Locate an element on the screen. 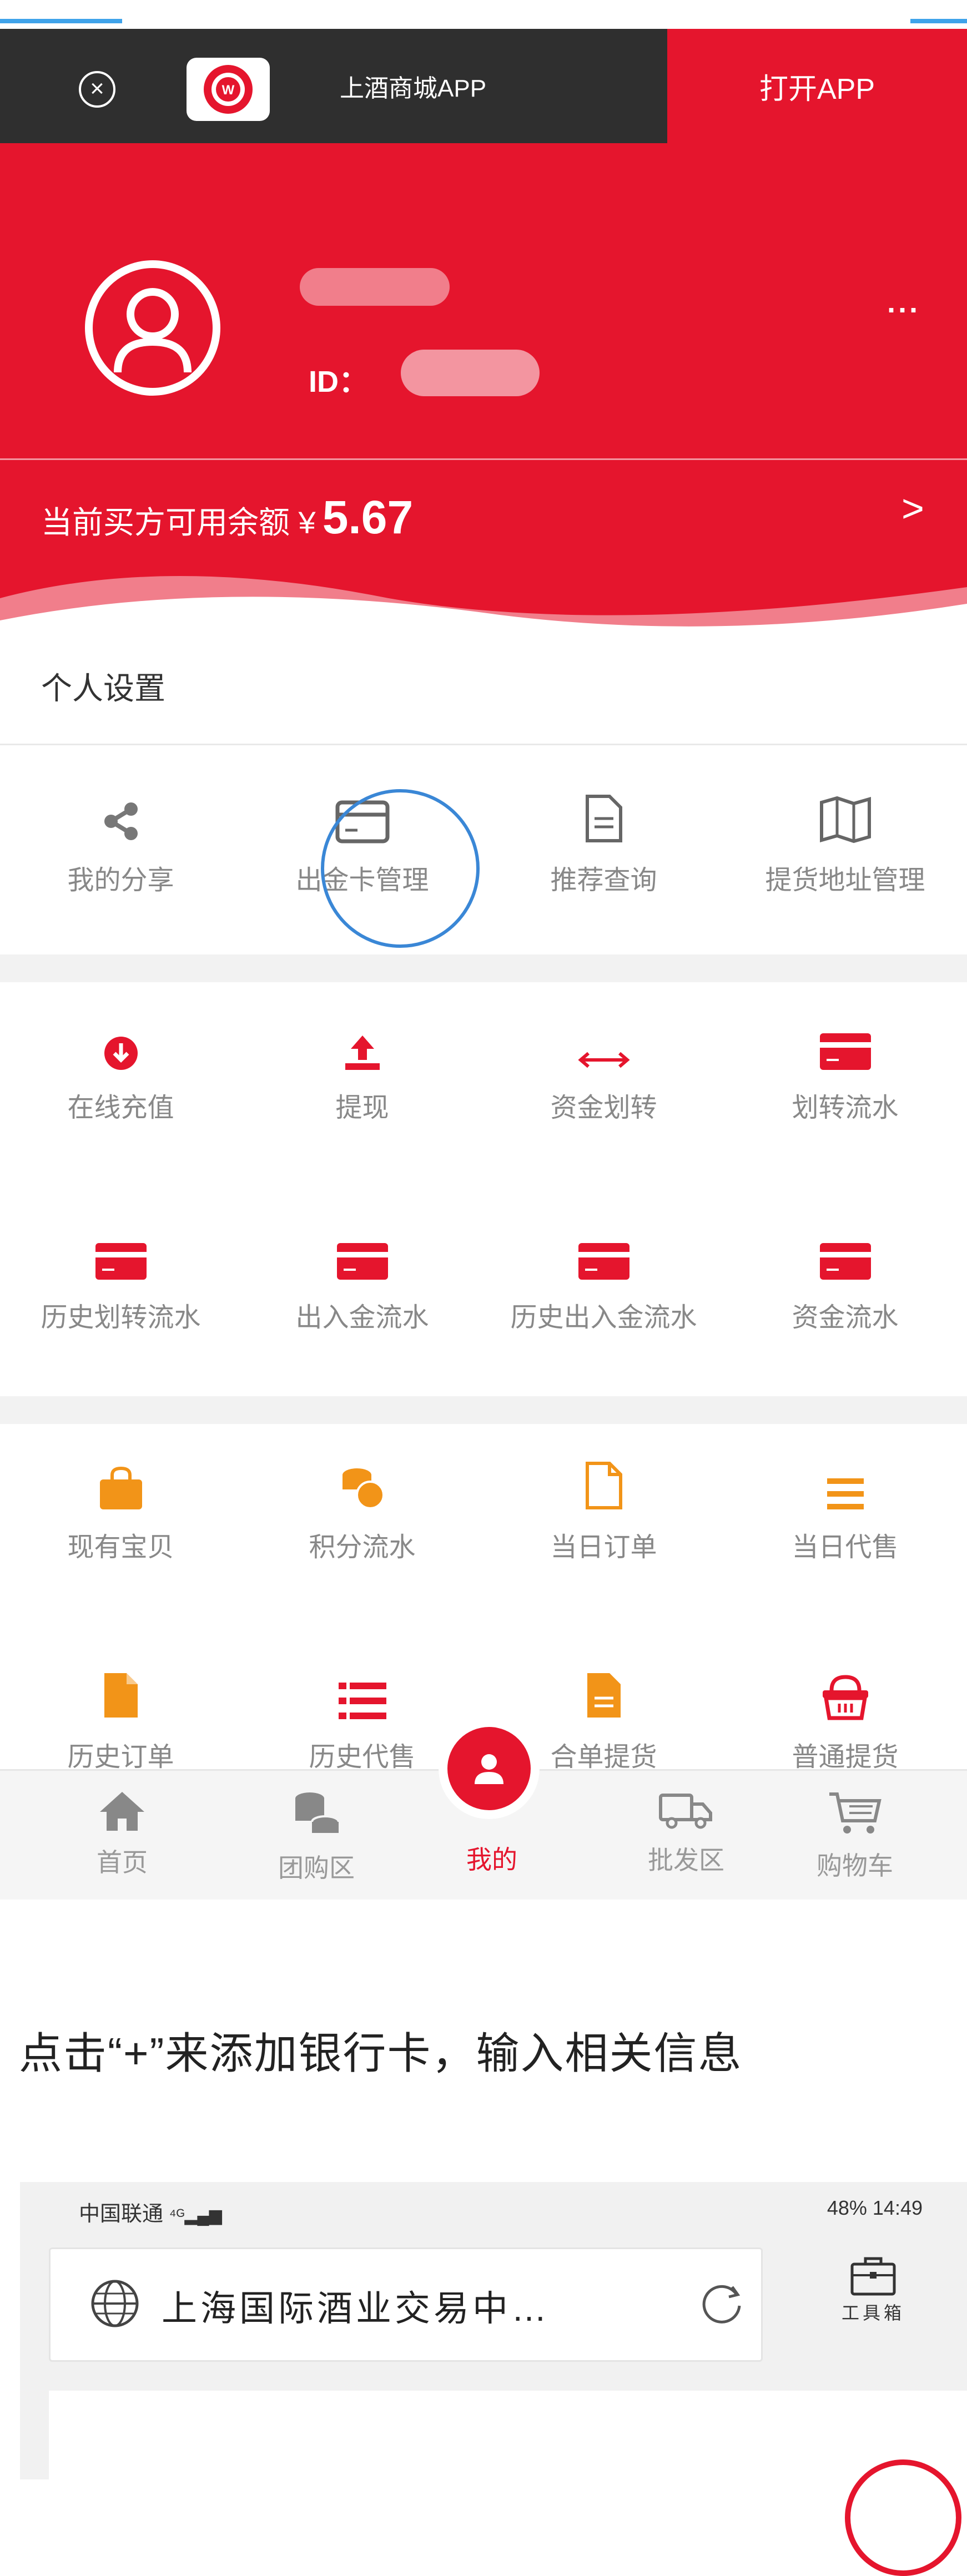  upload-icon is located at coordinates (362, 1053).